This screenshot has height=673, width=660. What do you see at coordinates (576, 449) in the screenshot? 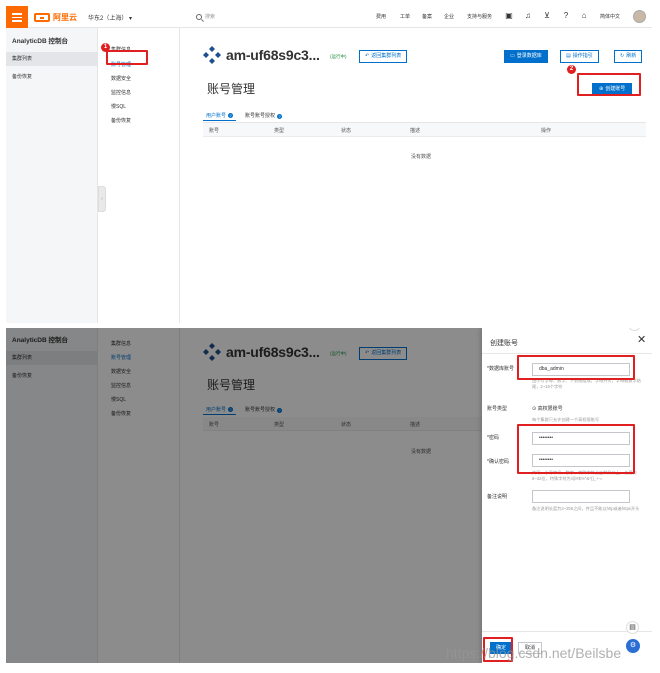
I see `highlight-password-inputs` at bounding box center [576, 449].